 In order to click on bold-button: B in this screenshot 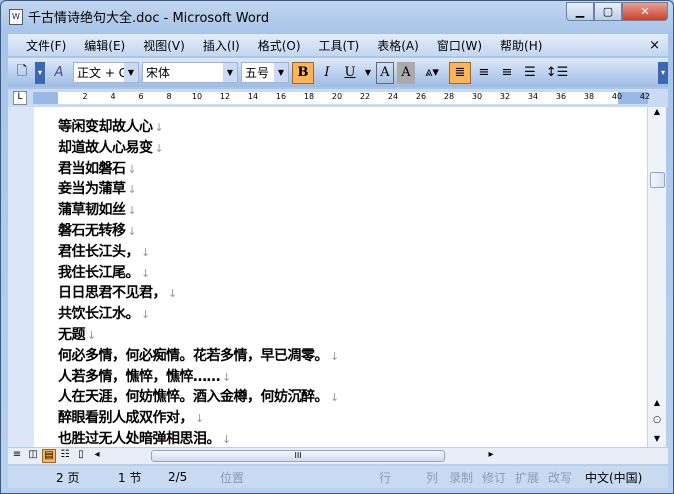, I will do `click(303, 72)`.